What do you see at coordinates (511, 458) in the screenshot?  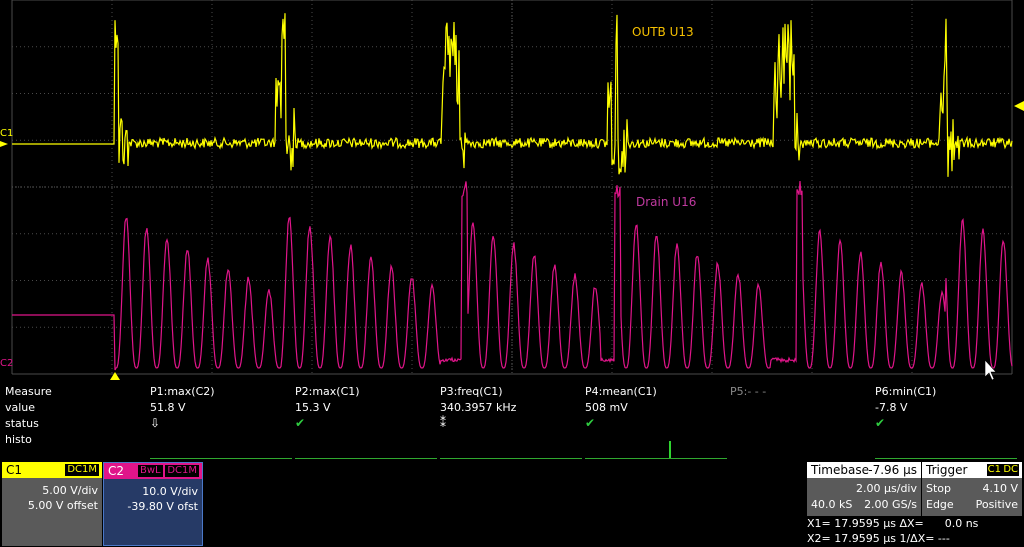 I see `histo-p3` at bounding box center [511, 458].